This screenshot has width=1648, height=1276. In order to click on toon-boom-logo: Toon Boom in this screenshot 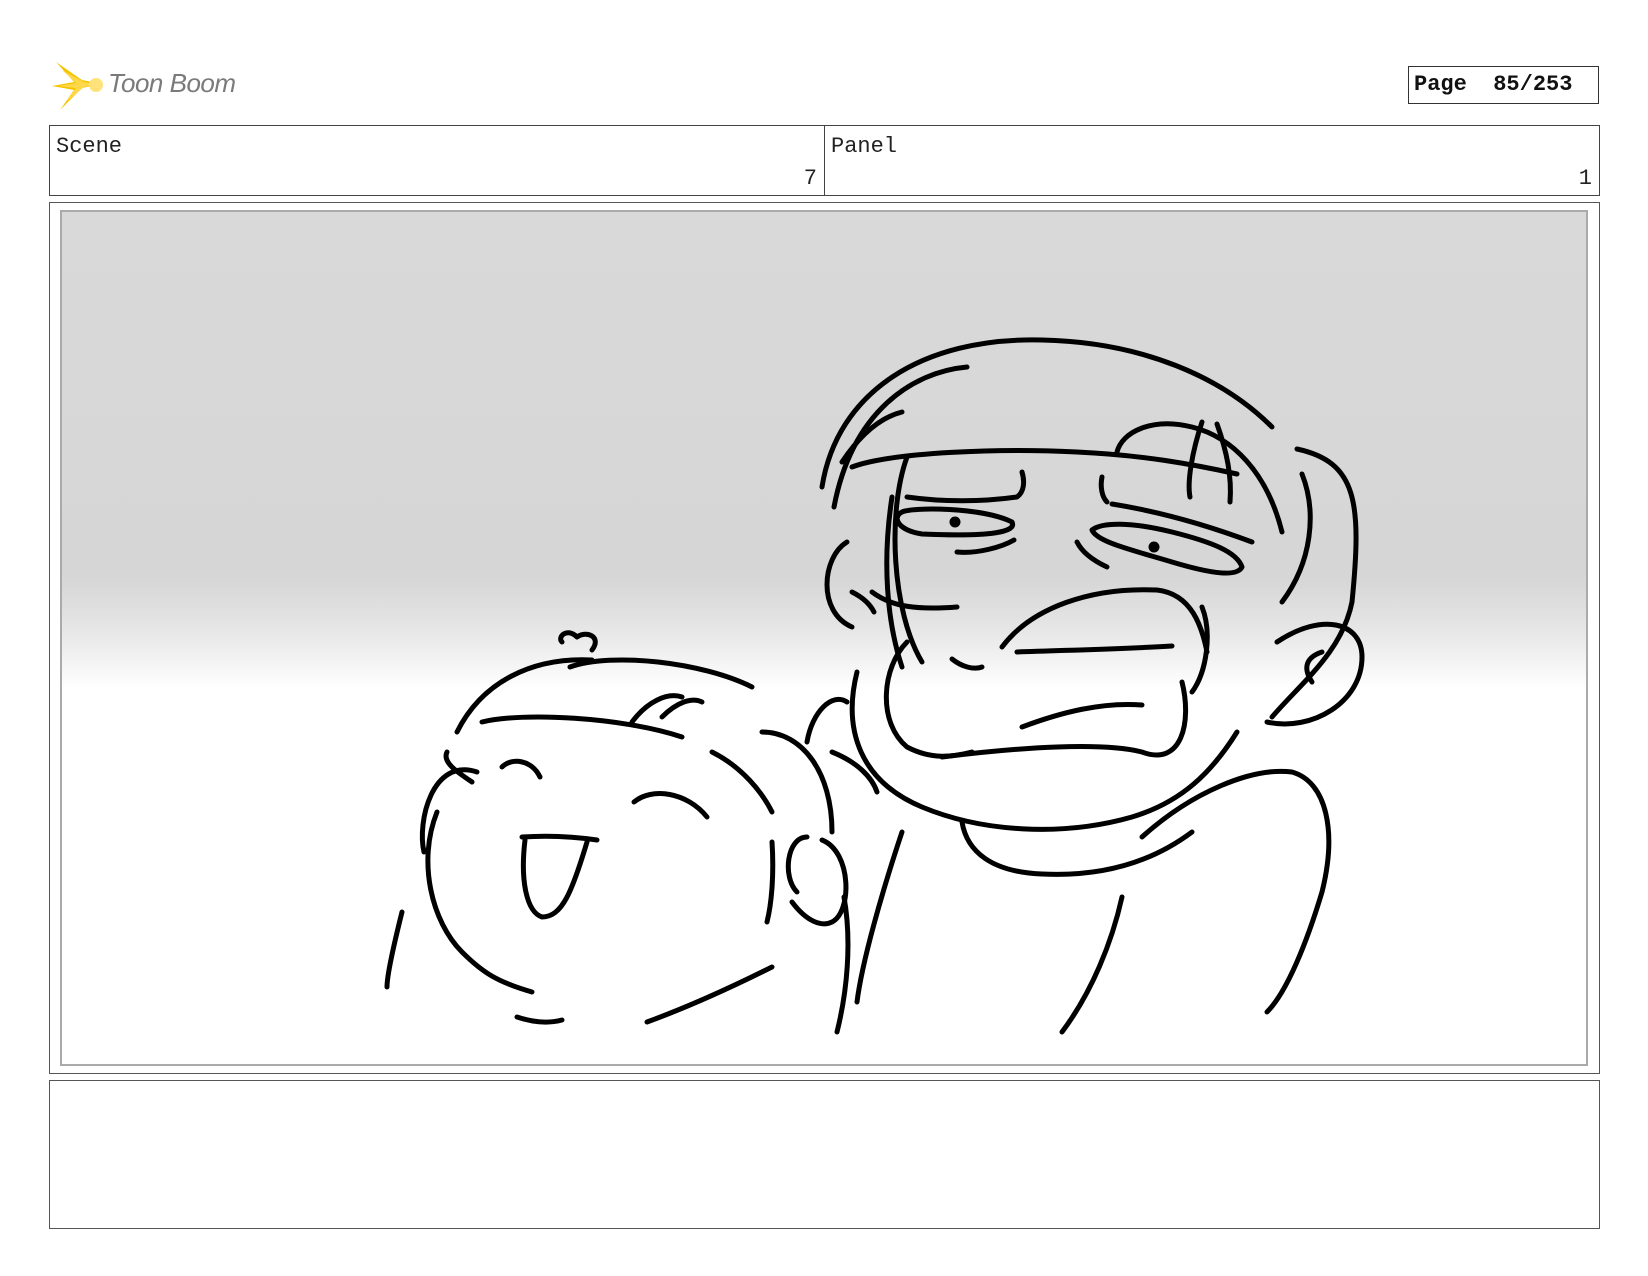, I will do `click(157, 86)`.